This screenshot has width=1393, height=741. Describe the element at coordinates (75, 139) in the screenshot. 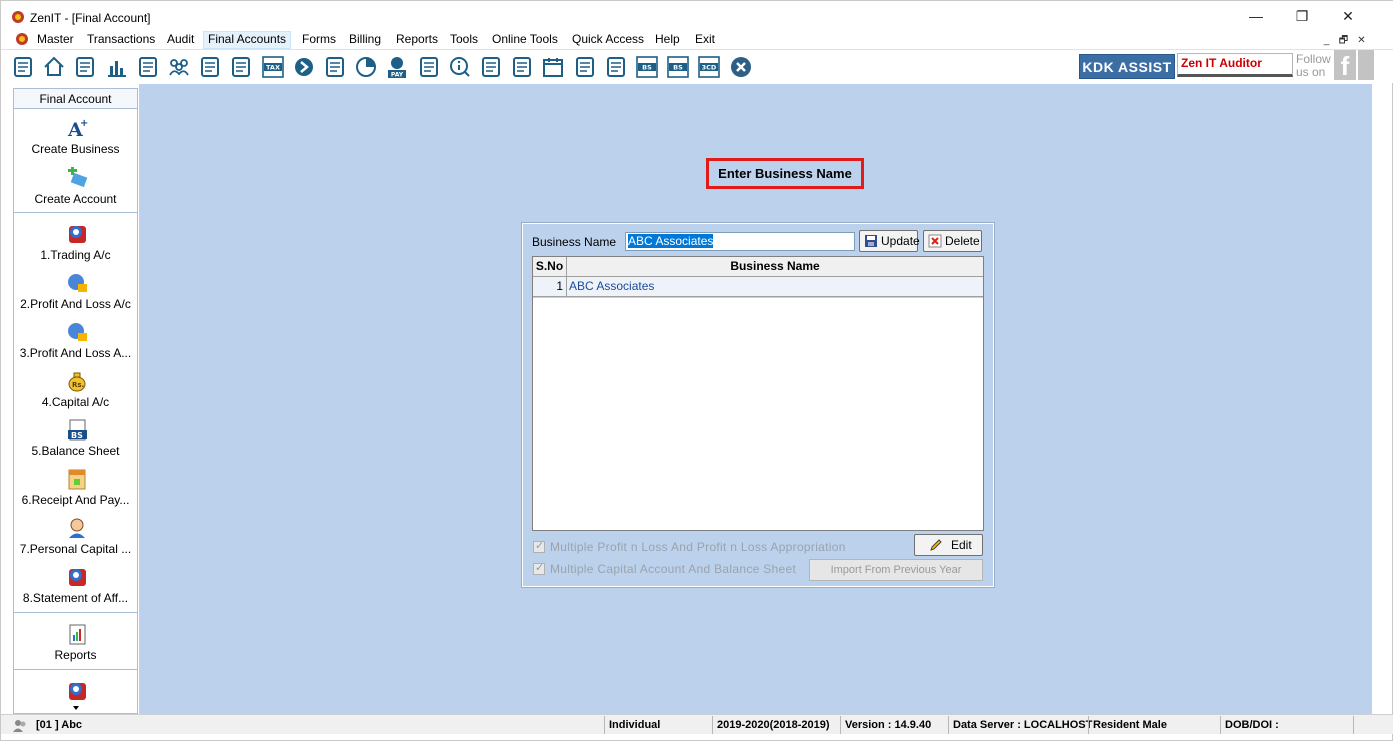

I see `sidebar-item-create-business: A + Create Business` at that location.